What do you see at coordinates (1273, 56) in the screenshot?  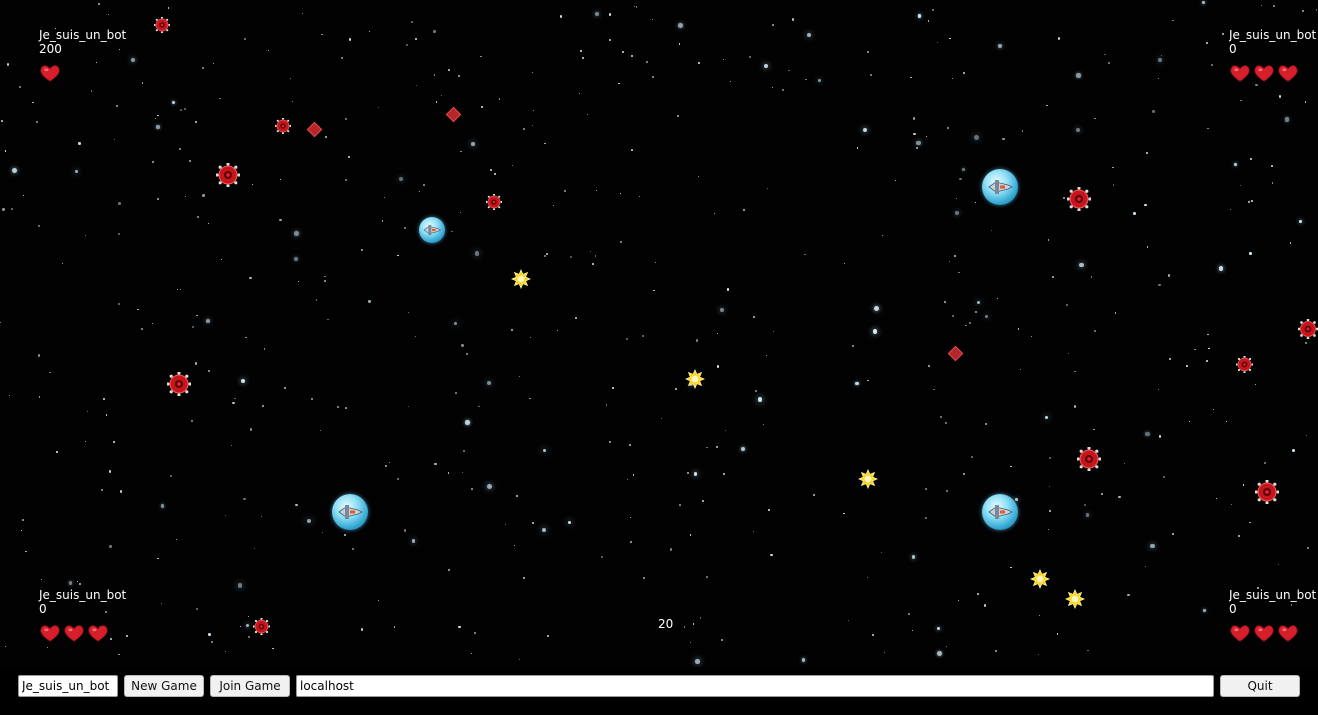 I see `hud-player-top-right: Je_suis_un_bot 0` at bounding box center [1273, 56].